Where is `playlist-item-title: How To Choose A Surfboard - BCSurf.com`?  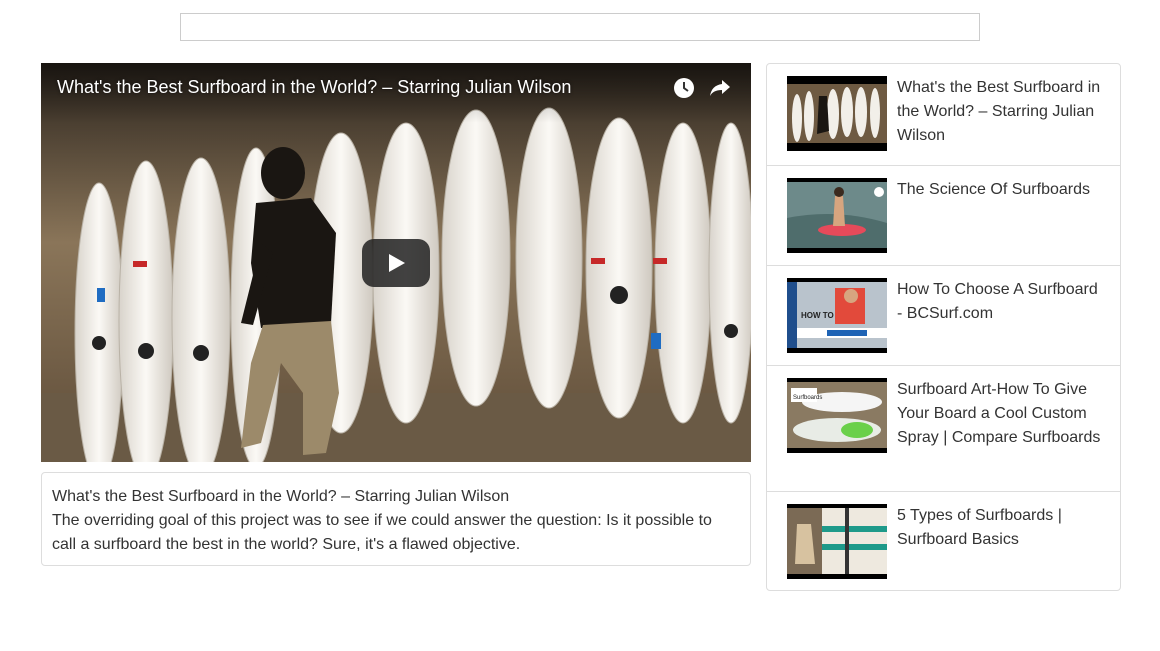 playlist-item-title: How To Choose A Surfboard - BCSurf.com is located at coordinates (997, 301).